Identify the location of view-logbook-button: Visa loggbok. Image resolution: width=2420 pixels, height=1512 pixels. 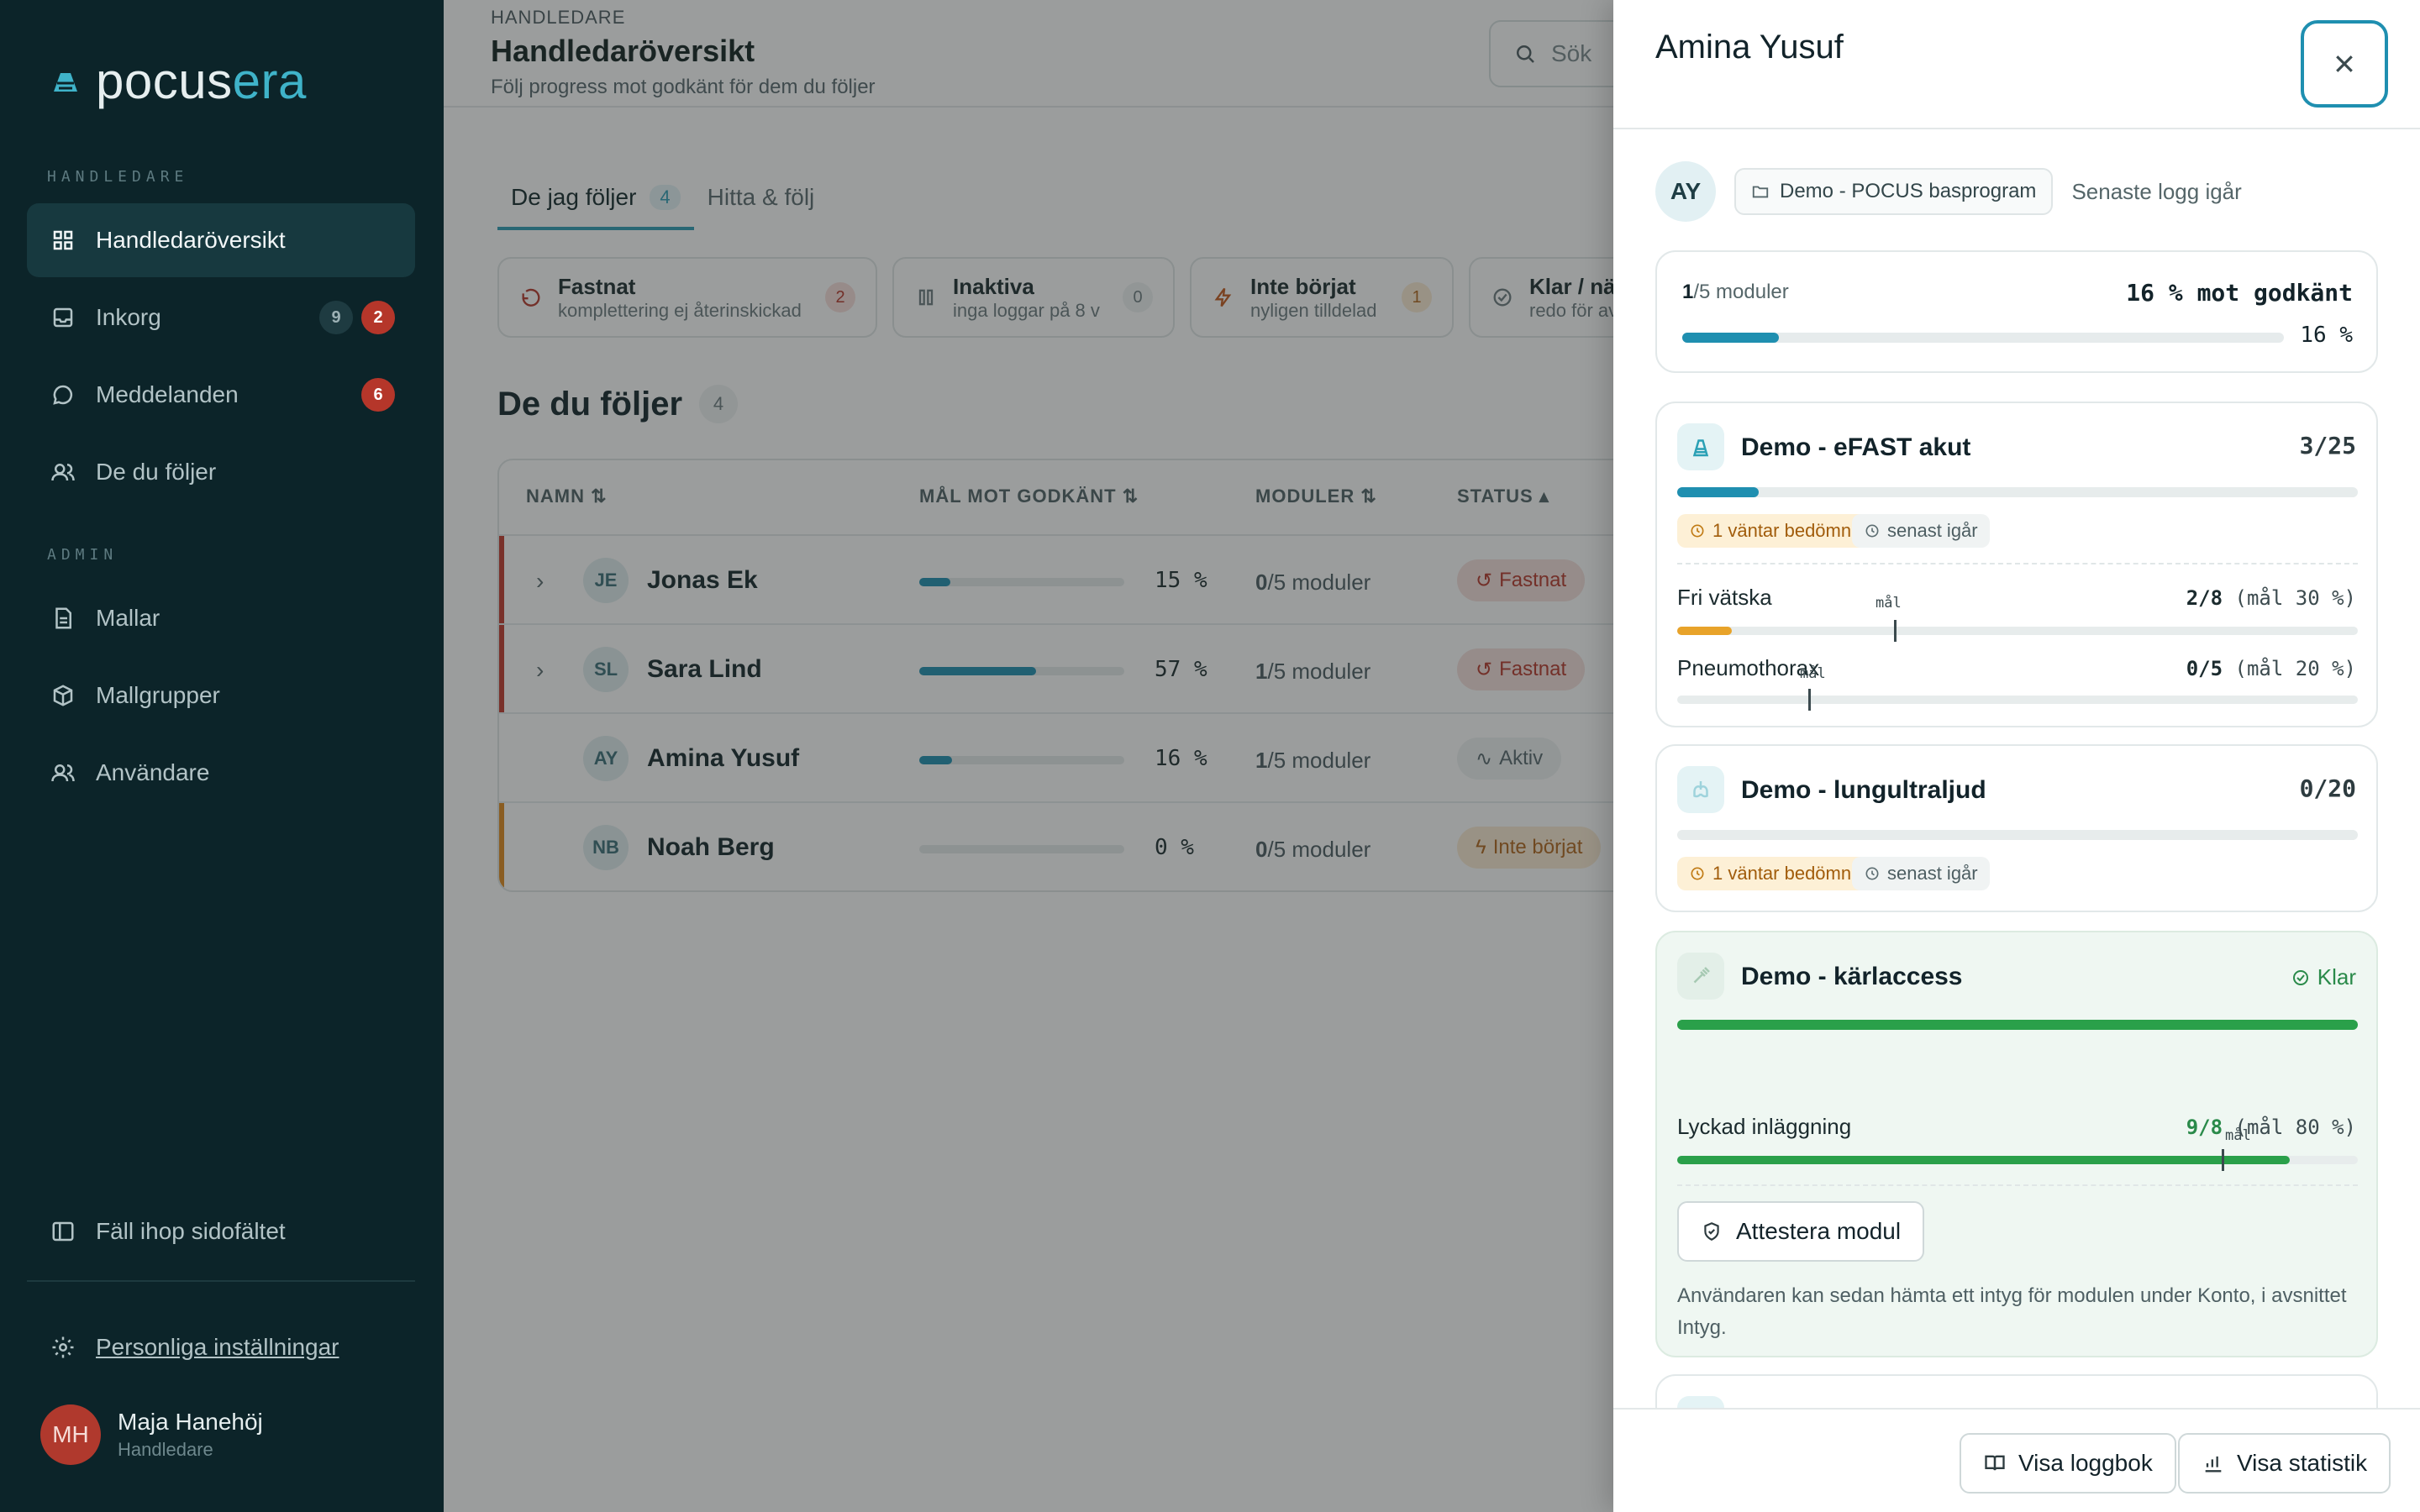
(2068, 1463).